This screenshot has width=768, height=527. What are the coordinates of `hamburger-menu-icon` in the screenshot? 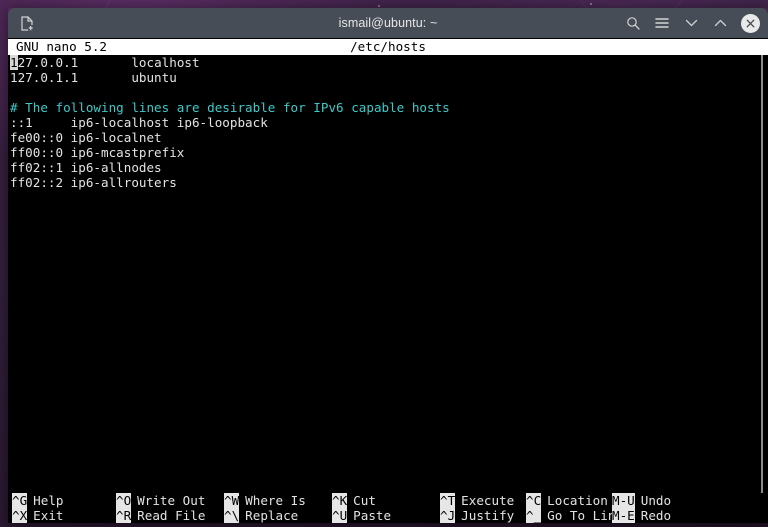 It's located at (662, 23).